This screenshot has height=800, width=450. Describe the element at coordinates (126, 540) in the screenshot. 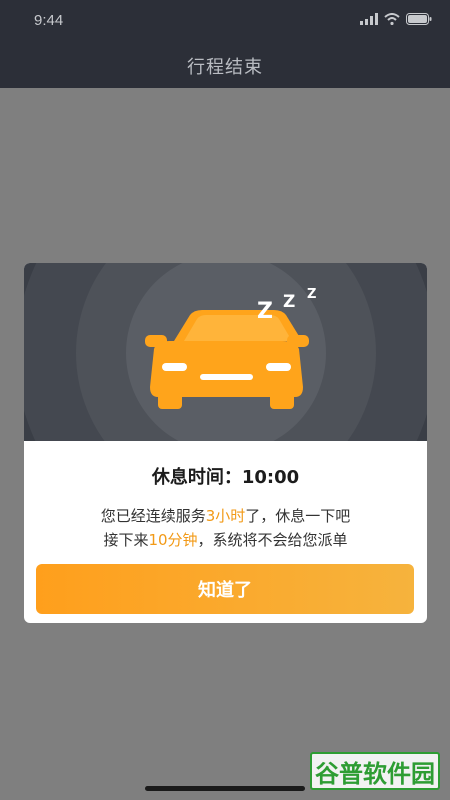

I see `message-line-2-pre: 接下来` at that location.